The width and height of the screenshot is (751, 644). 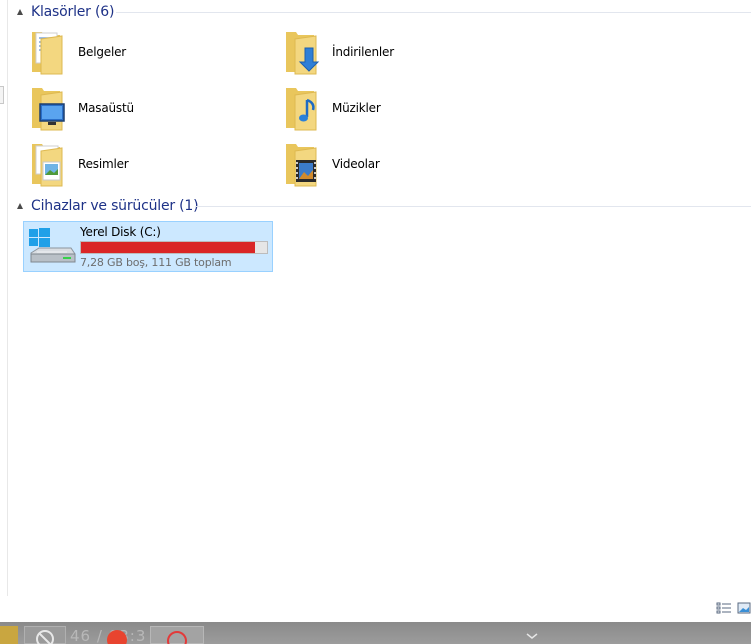 What do you see at coordinates (106, 108) in the screenshot?
I see `folder-label: Masaüstü` at bounding box center [106, 108].